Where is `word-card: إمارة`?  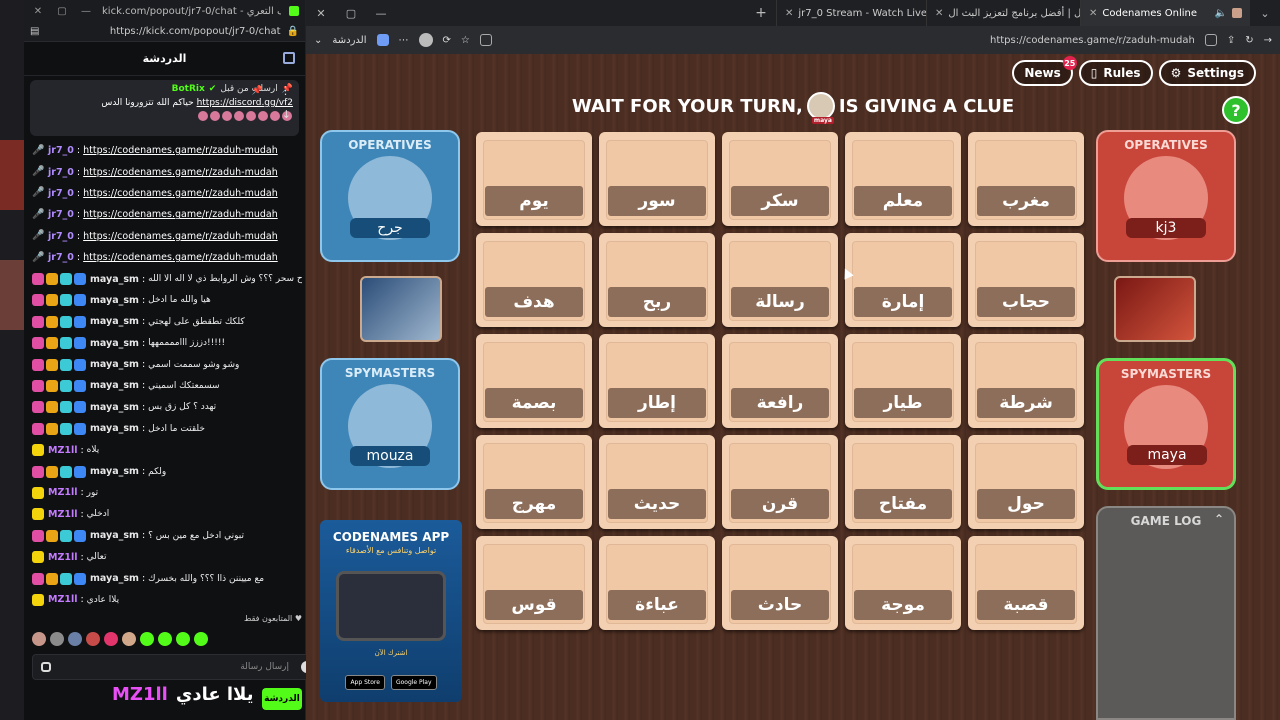 word-card: إمارة is located at coordinates (903, 280).